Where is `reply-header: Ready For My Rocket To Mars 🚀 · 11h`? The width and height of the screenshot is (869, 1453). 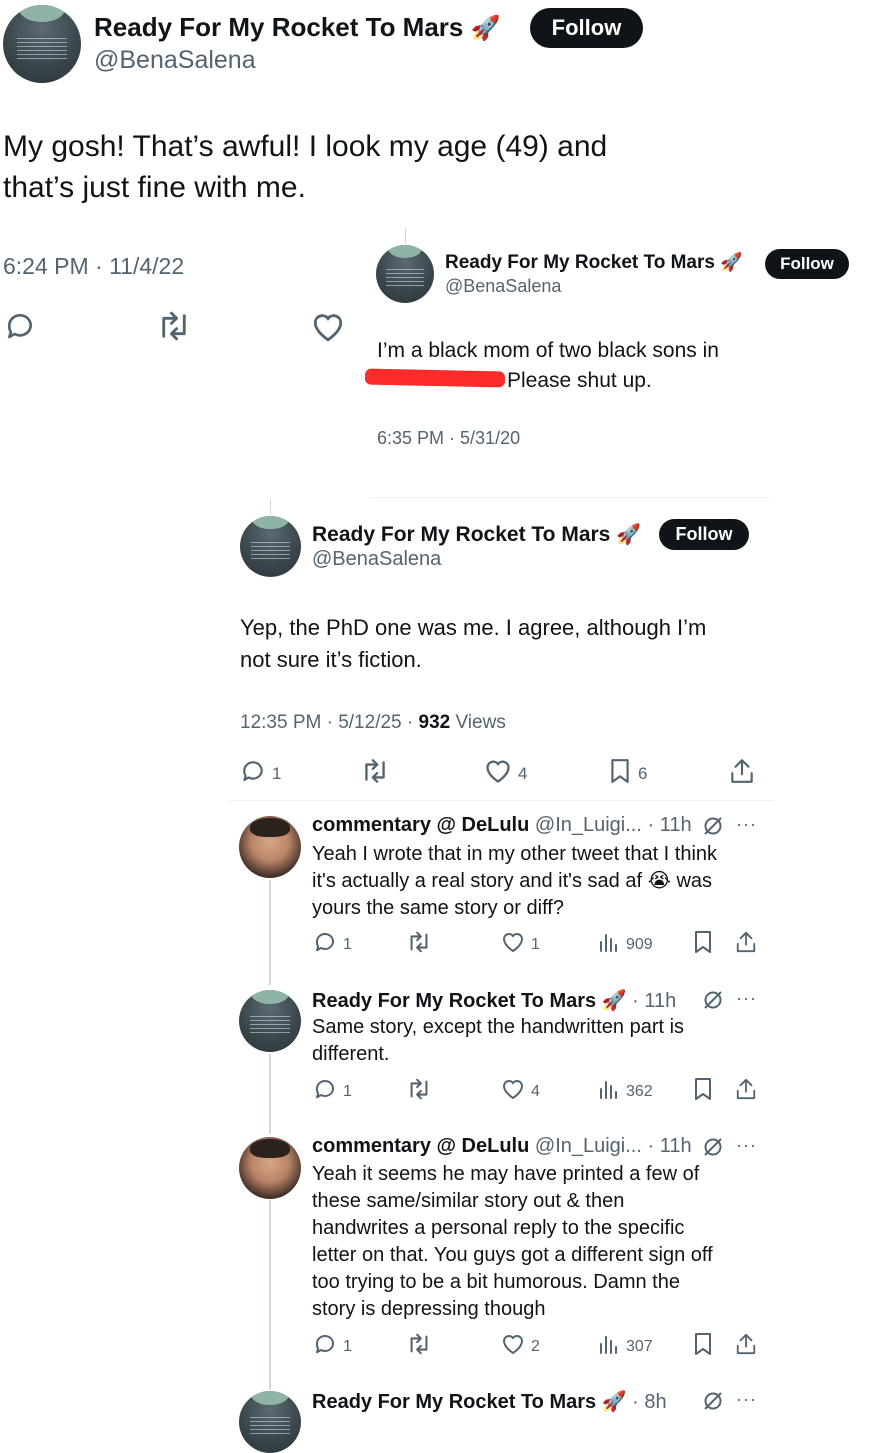
reply-header: Ready For My Rocket To Mars 🚀 · 11h is located at coordinates (494, 1001).